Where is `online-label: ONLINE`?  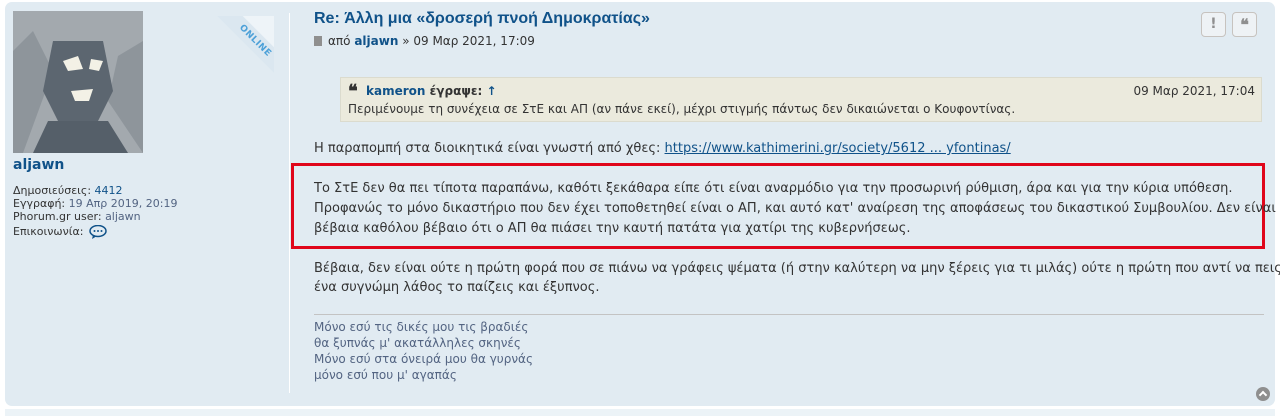 online-label: ONLINE is located at coordinates (245, 45).